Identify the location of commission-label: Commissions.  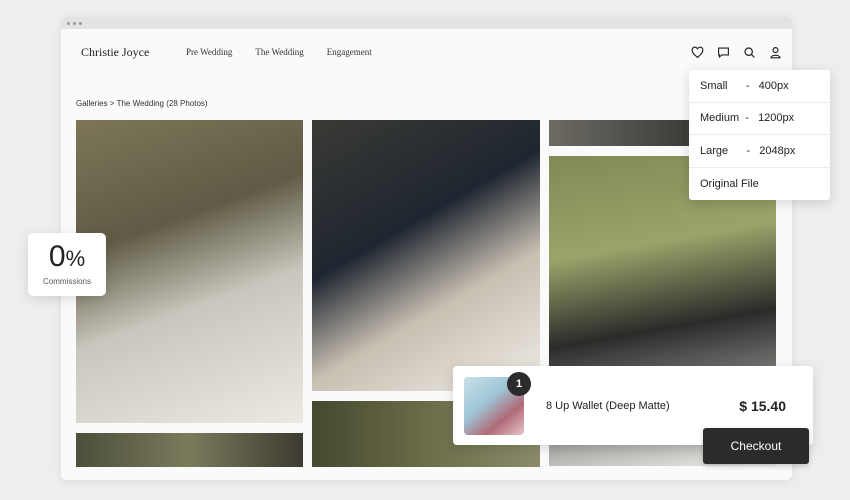
(66, 281).